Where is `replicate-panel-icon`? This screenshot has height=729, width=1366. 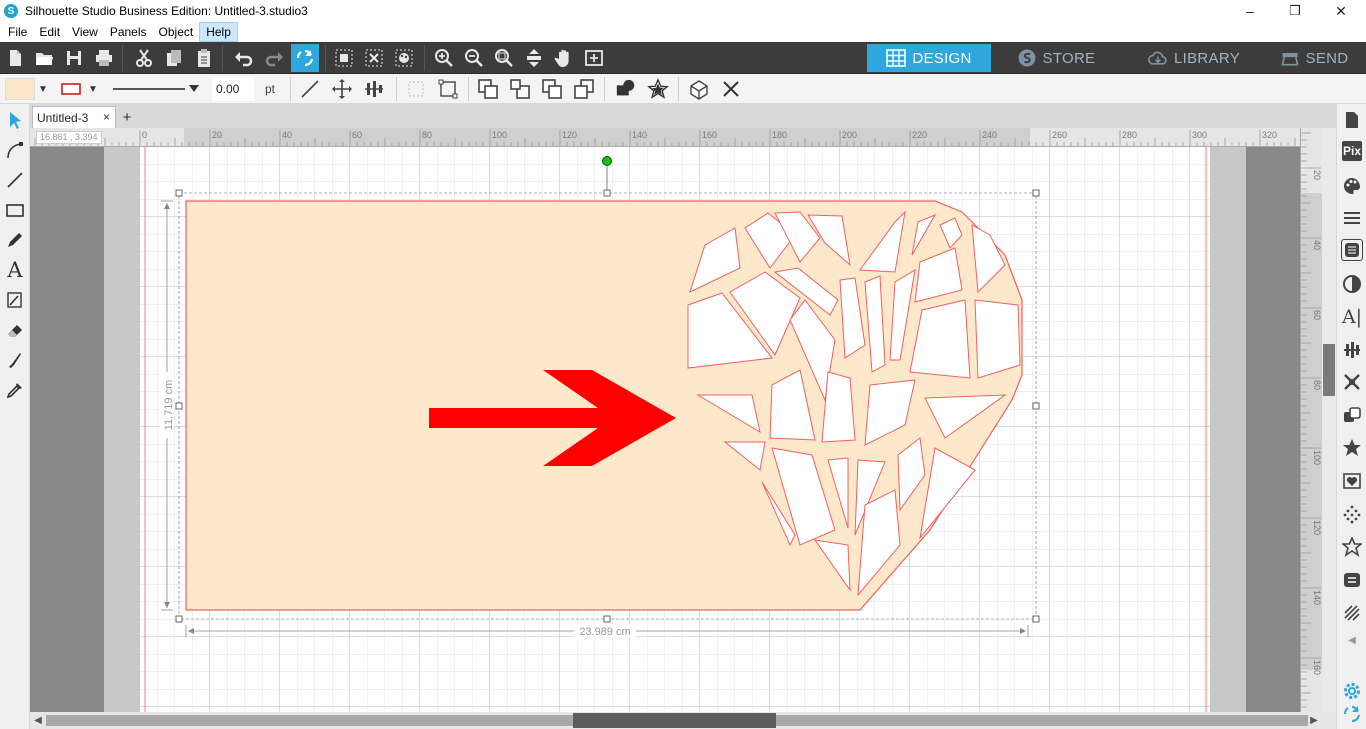
replicate-panel-icon is located at coordinates (1352, 415).